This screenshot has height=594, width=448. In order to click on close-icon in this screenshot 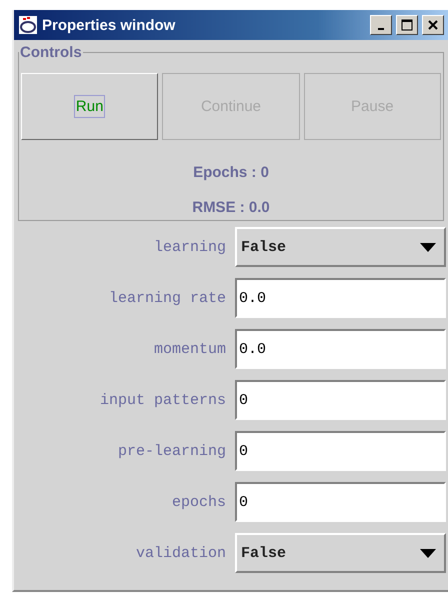, I will do `click(433, 25)`.